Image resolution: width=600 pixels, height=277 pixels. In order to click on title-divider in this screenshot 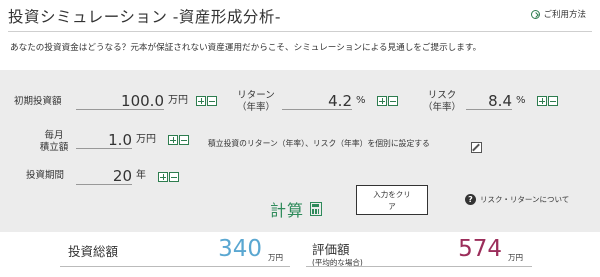, I will do `click(300, 31)`.